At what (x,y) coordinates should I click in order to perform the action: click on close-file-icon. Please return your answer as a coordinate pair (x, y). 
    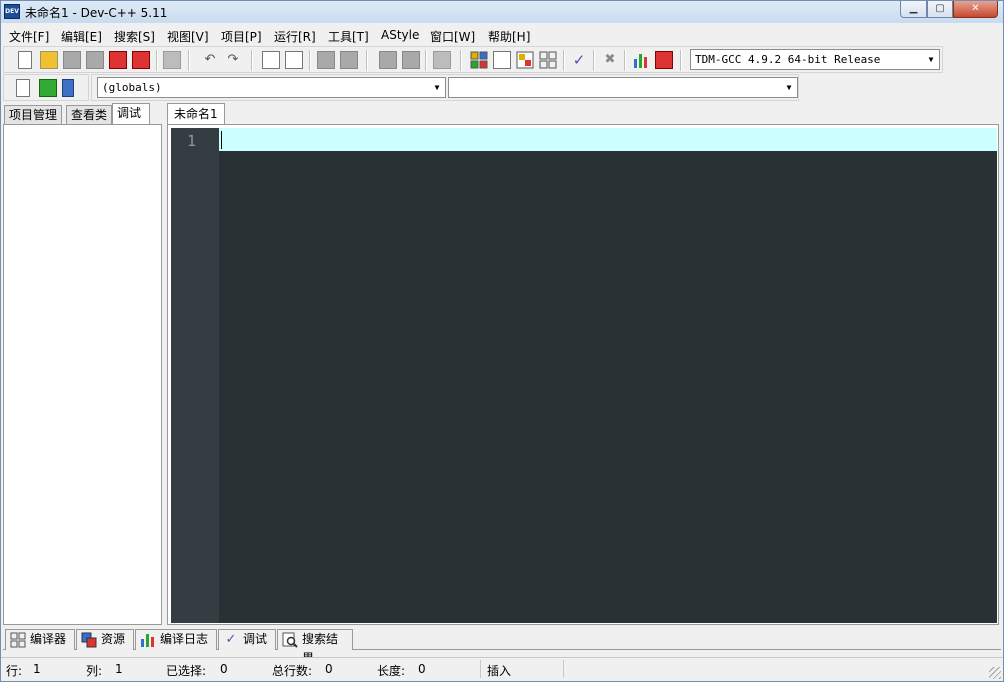
    Looking at the image, I should click on (118, 60).